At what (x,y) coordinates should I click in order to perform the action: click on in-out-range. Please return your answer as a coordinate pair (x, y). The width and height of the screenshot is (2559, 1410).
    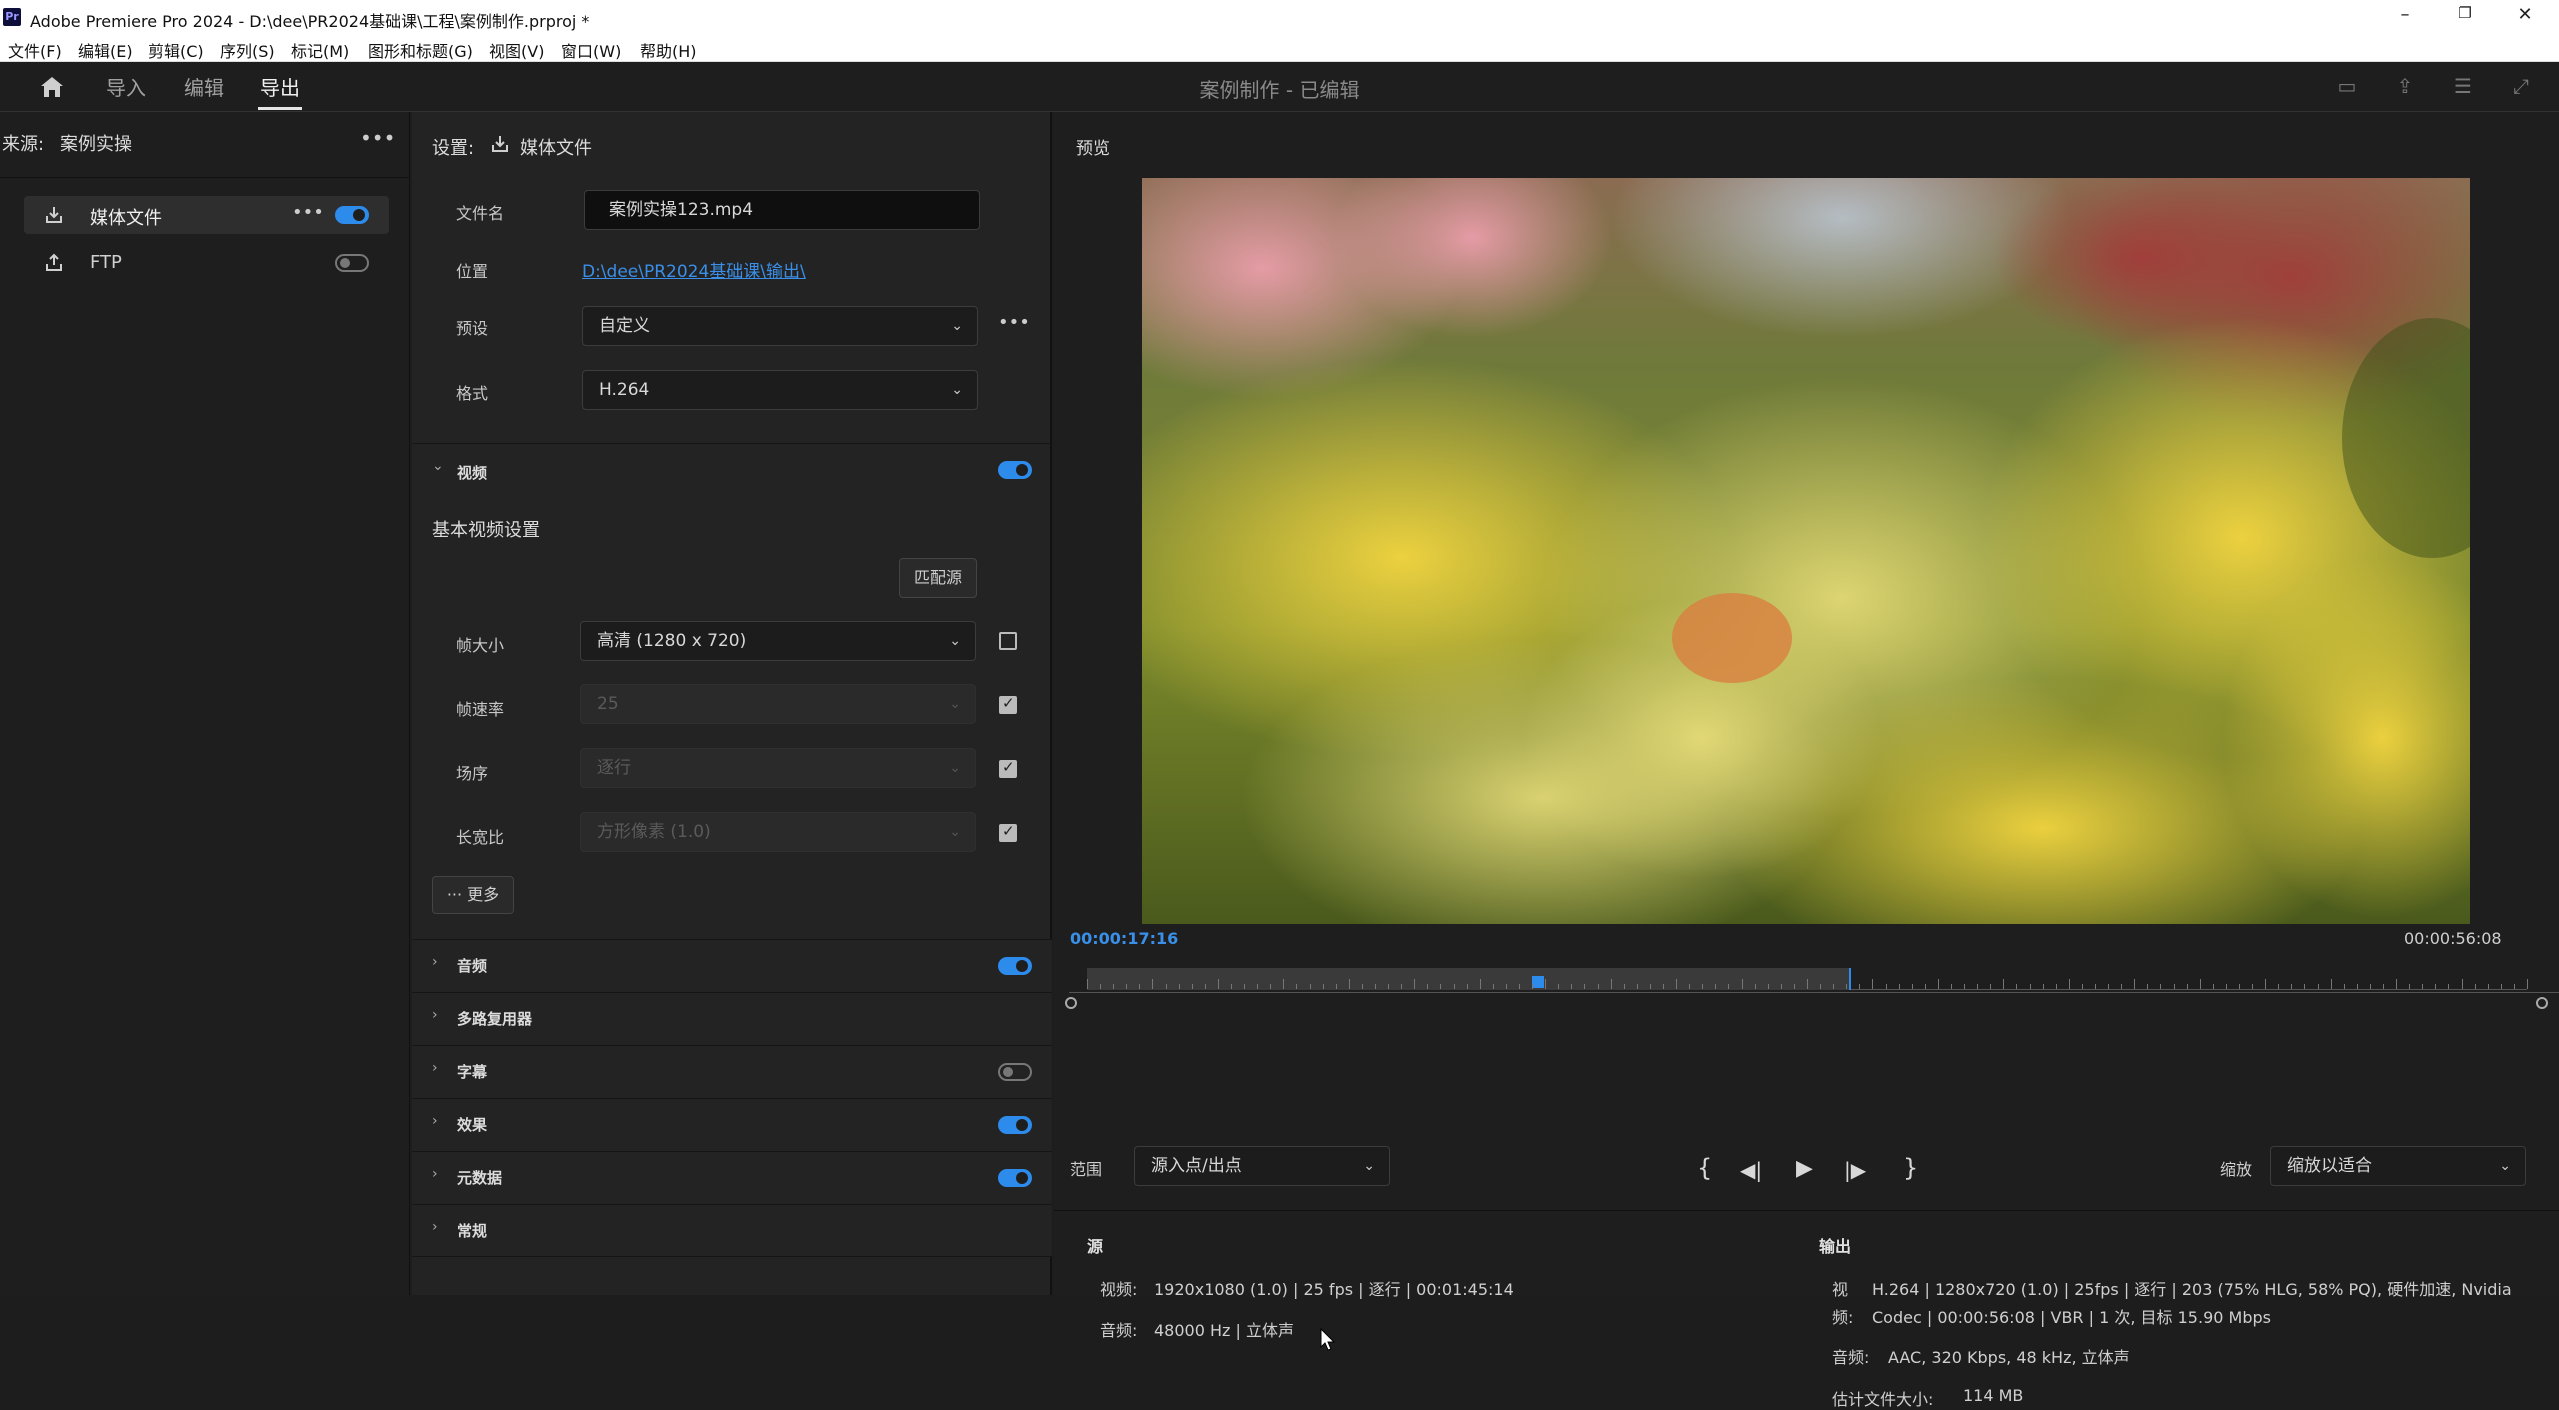
    Looking at the image, I should click on (1468, 979).